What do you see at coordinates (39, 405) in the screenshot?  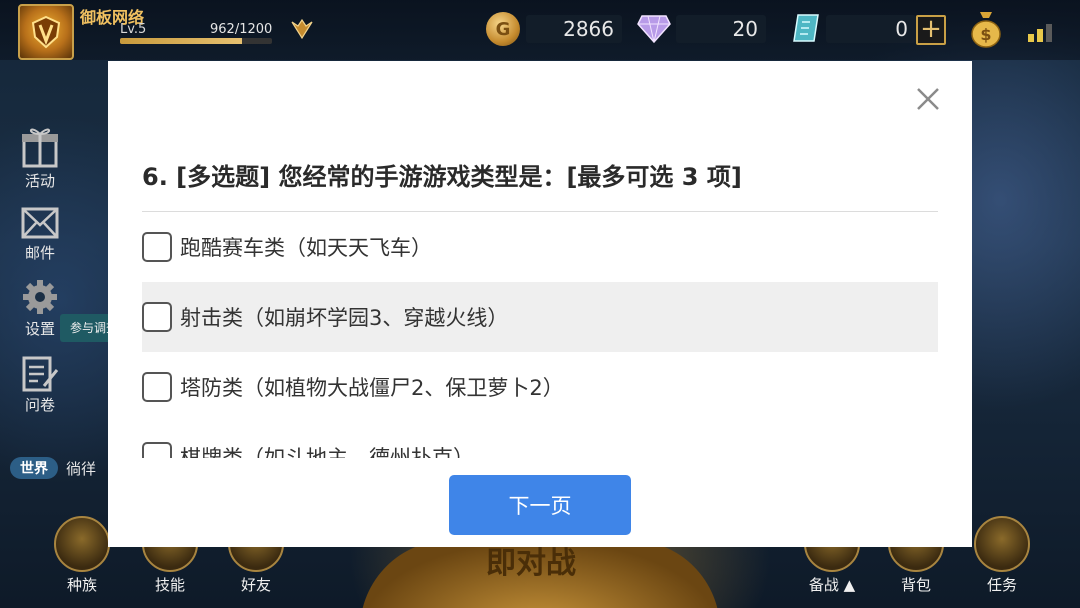 I see `sidebar-item-label: 问卷` at bounding box center [39, 405].